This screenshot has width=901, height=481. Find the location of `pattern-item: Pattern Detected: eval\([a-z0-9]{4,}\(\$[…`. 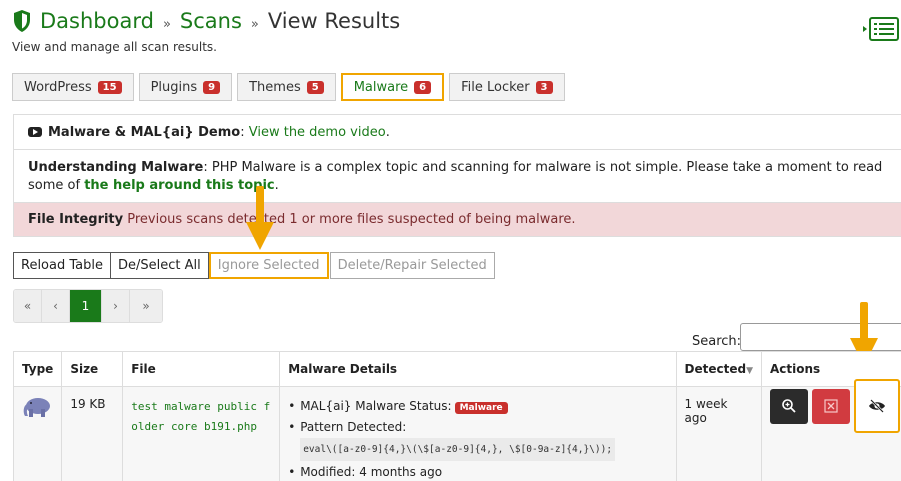

pattern-item: Pattern Detected: eval\([a-z0-9]{4,}\(\$[… is located at coordinates (477, 440).